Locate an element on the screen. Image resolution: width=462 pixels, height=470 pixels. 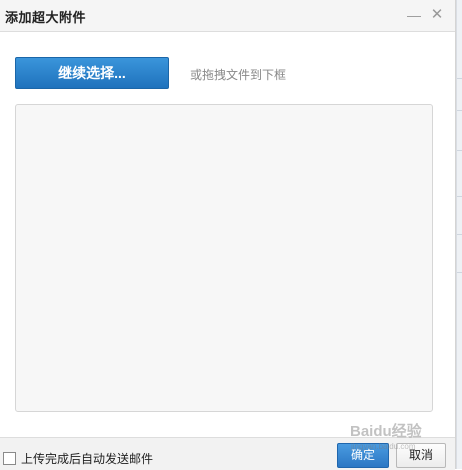
auto-send-option: 上传完成后自动发送邮件 is located at coordinates (78, 458).